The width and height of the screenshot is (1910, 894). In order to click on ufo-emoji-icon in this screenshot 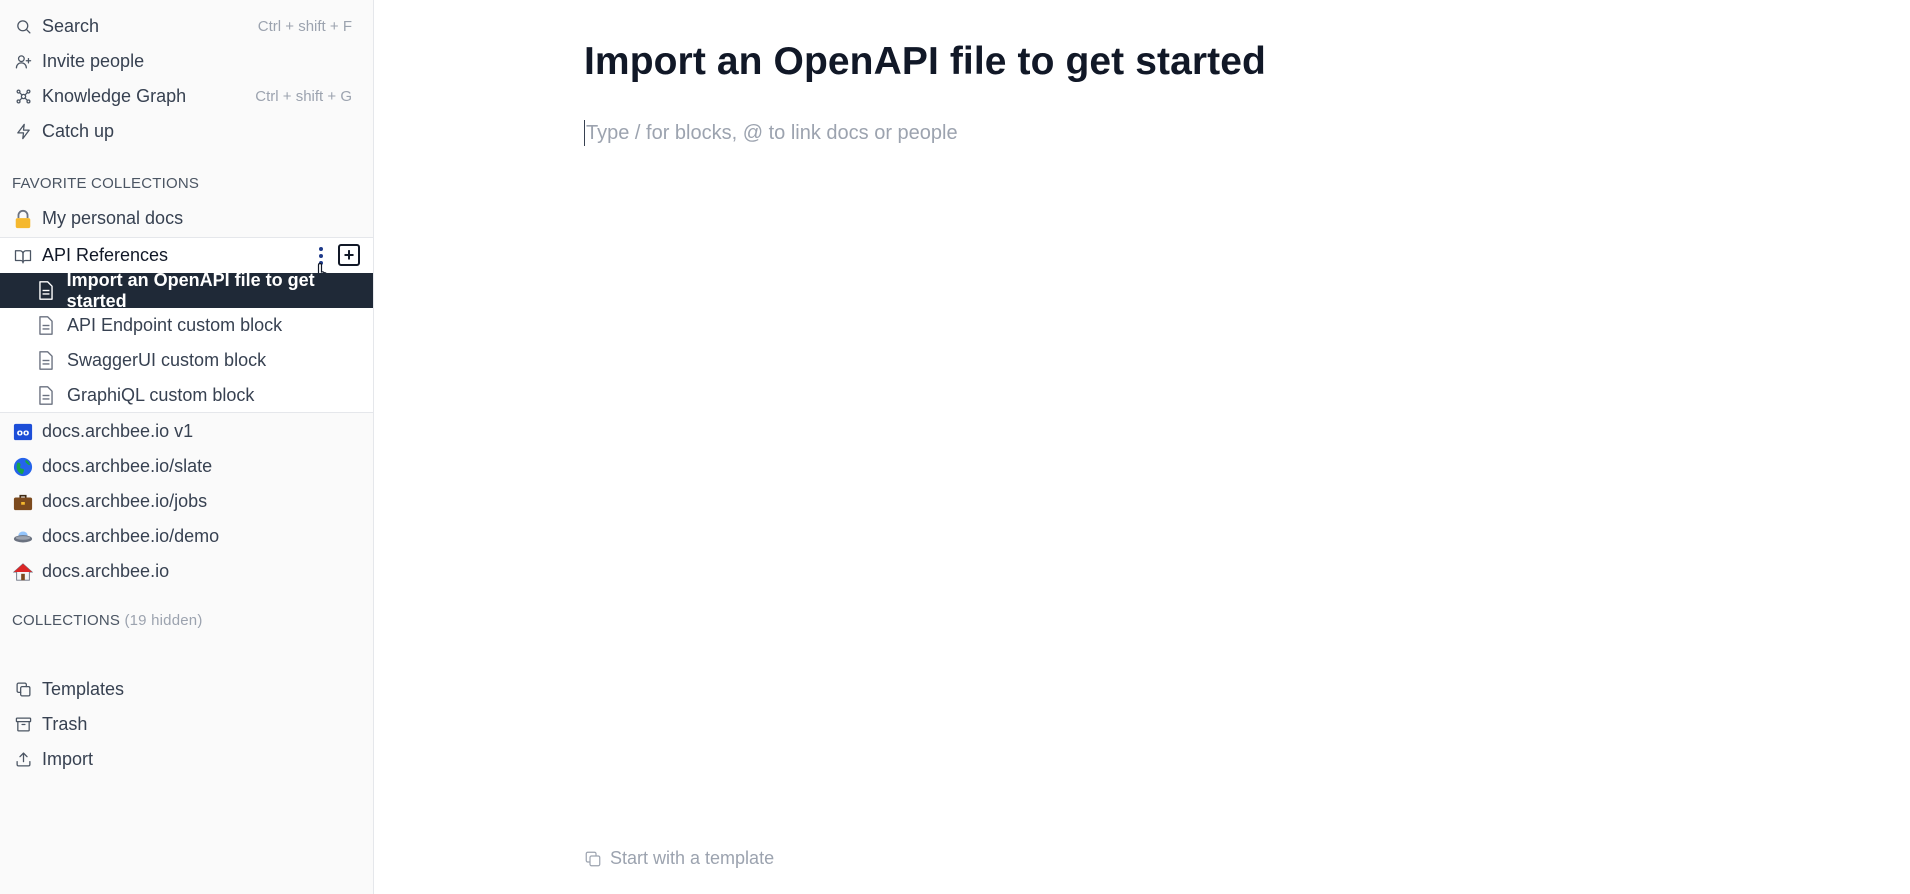, I will do `click(23, 537)`.